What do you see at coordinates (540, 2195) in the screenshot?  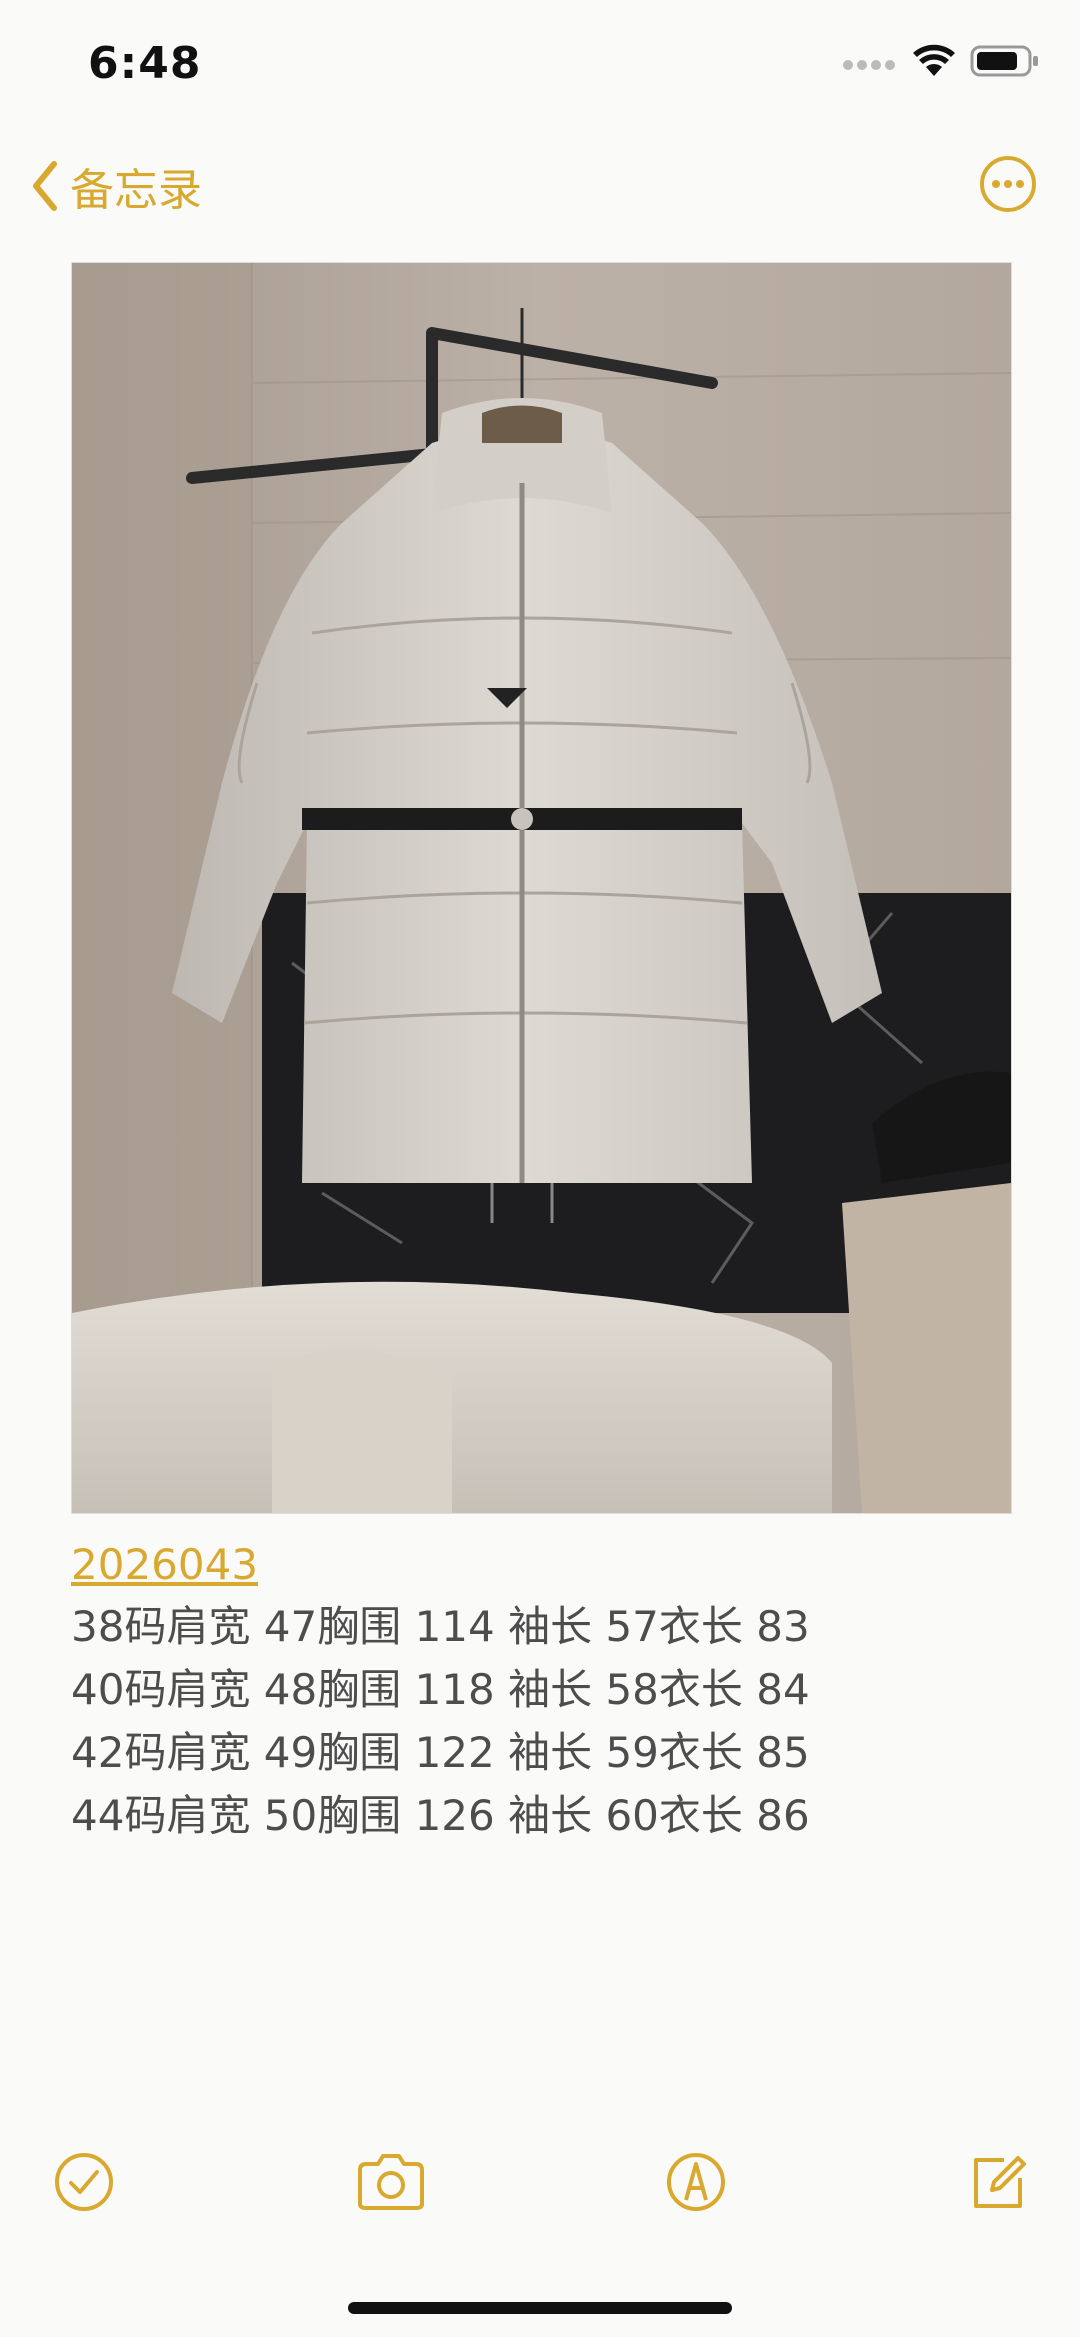 I see `bottom-toolbar` at bounding box center [540, 2195].